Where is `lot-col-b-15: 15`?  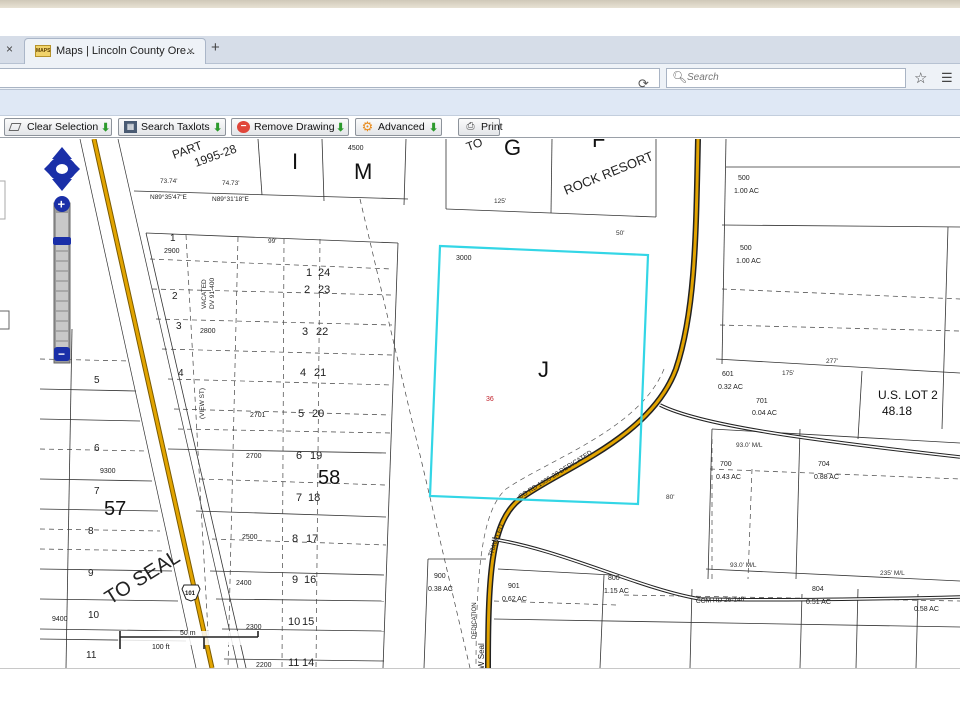
lot-col-b-15: 15 is located at coordinates (308, 622).